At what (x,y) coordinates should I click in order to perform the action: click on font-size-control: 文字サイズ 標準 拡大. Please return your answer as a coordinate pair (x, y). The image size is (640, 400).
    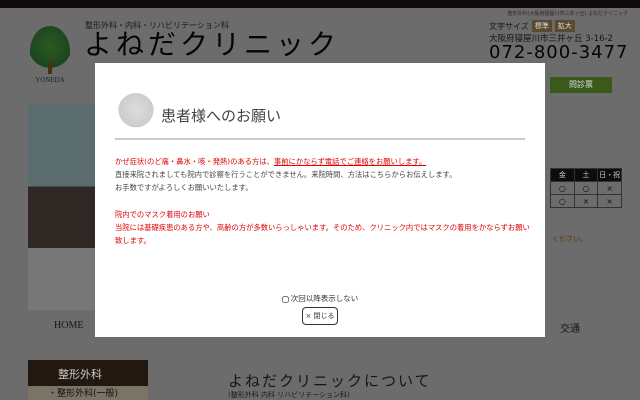
    Looking at the image, I should click on (532, 26).